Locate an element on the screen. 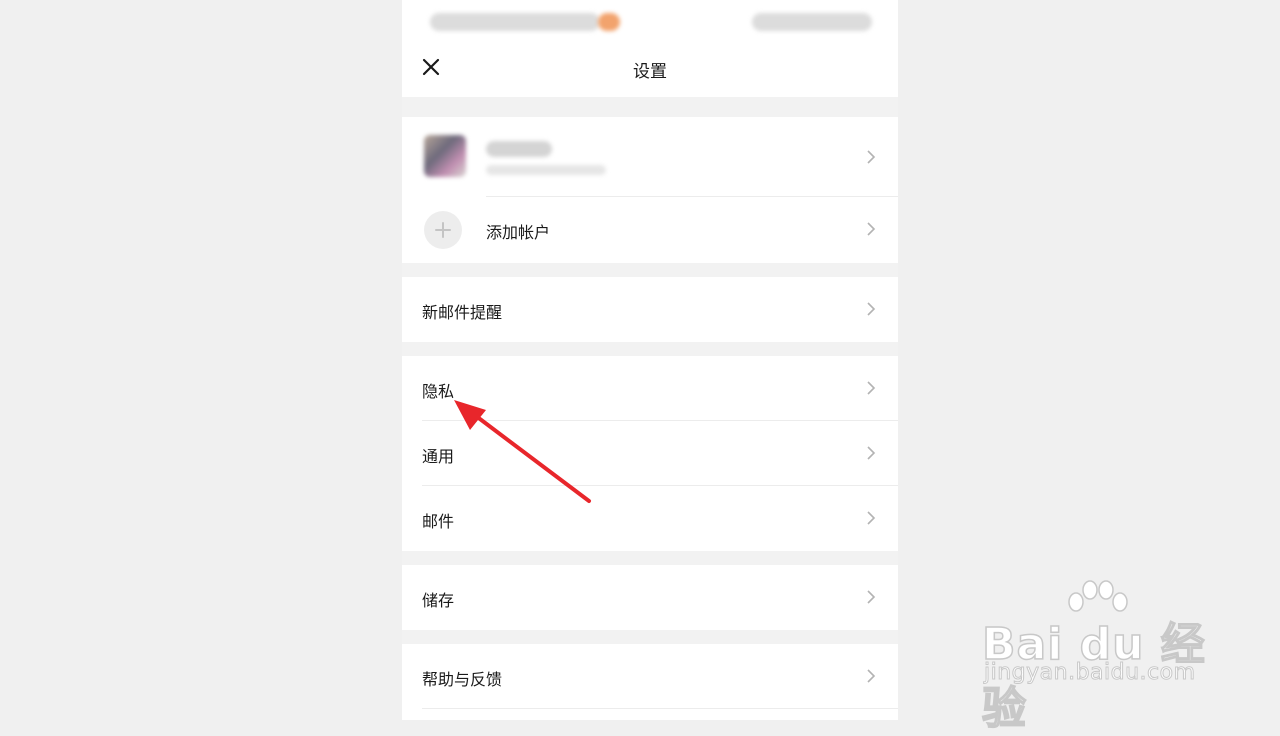 This screenshot has width=1280, height=736. settings-item-storage: 储存 is located at coordinates (650, 597).